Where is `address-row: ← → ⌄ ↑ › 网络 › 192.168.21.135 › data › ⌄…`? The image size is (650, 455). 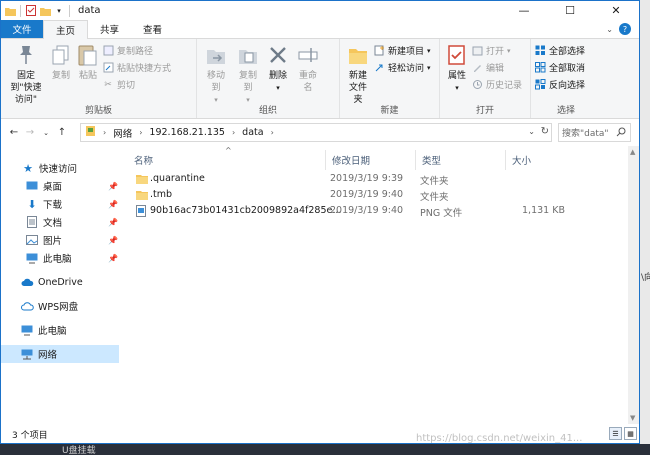 address-row: ← → ⌄ ↑ › 网络 › 192.168.21.135 › data › ⌄… is located at coordinates (320, 132).